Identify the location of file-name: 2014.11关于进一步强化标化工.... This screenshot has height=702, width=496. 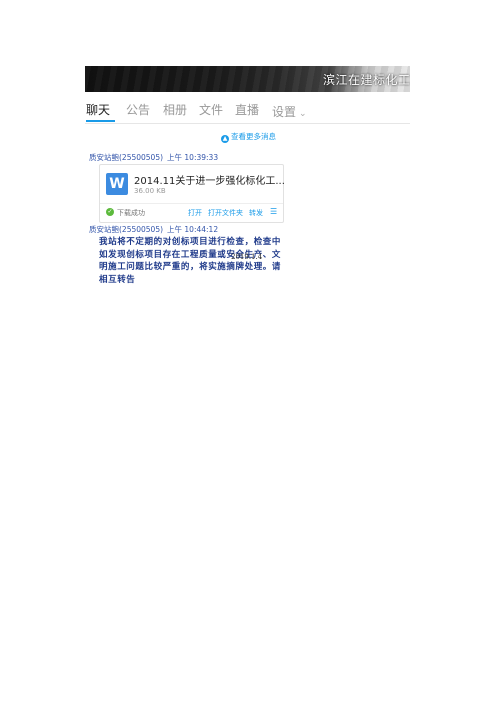
(209, 179).